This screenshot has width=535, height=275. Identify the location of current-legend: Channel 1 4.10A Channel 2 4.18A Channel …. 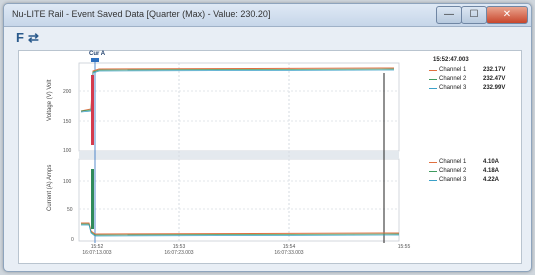
(466, 174).